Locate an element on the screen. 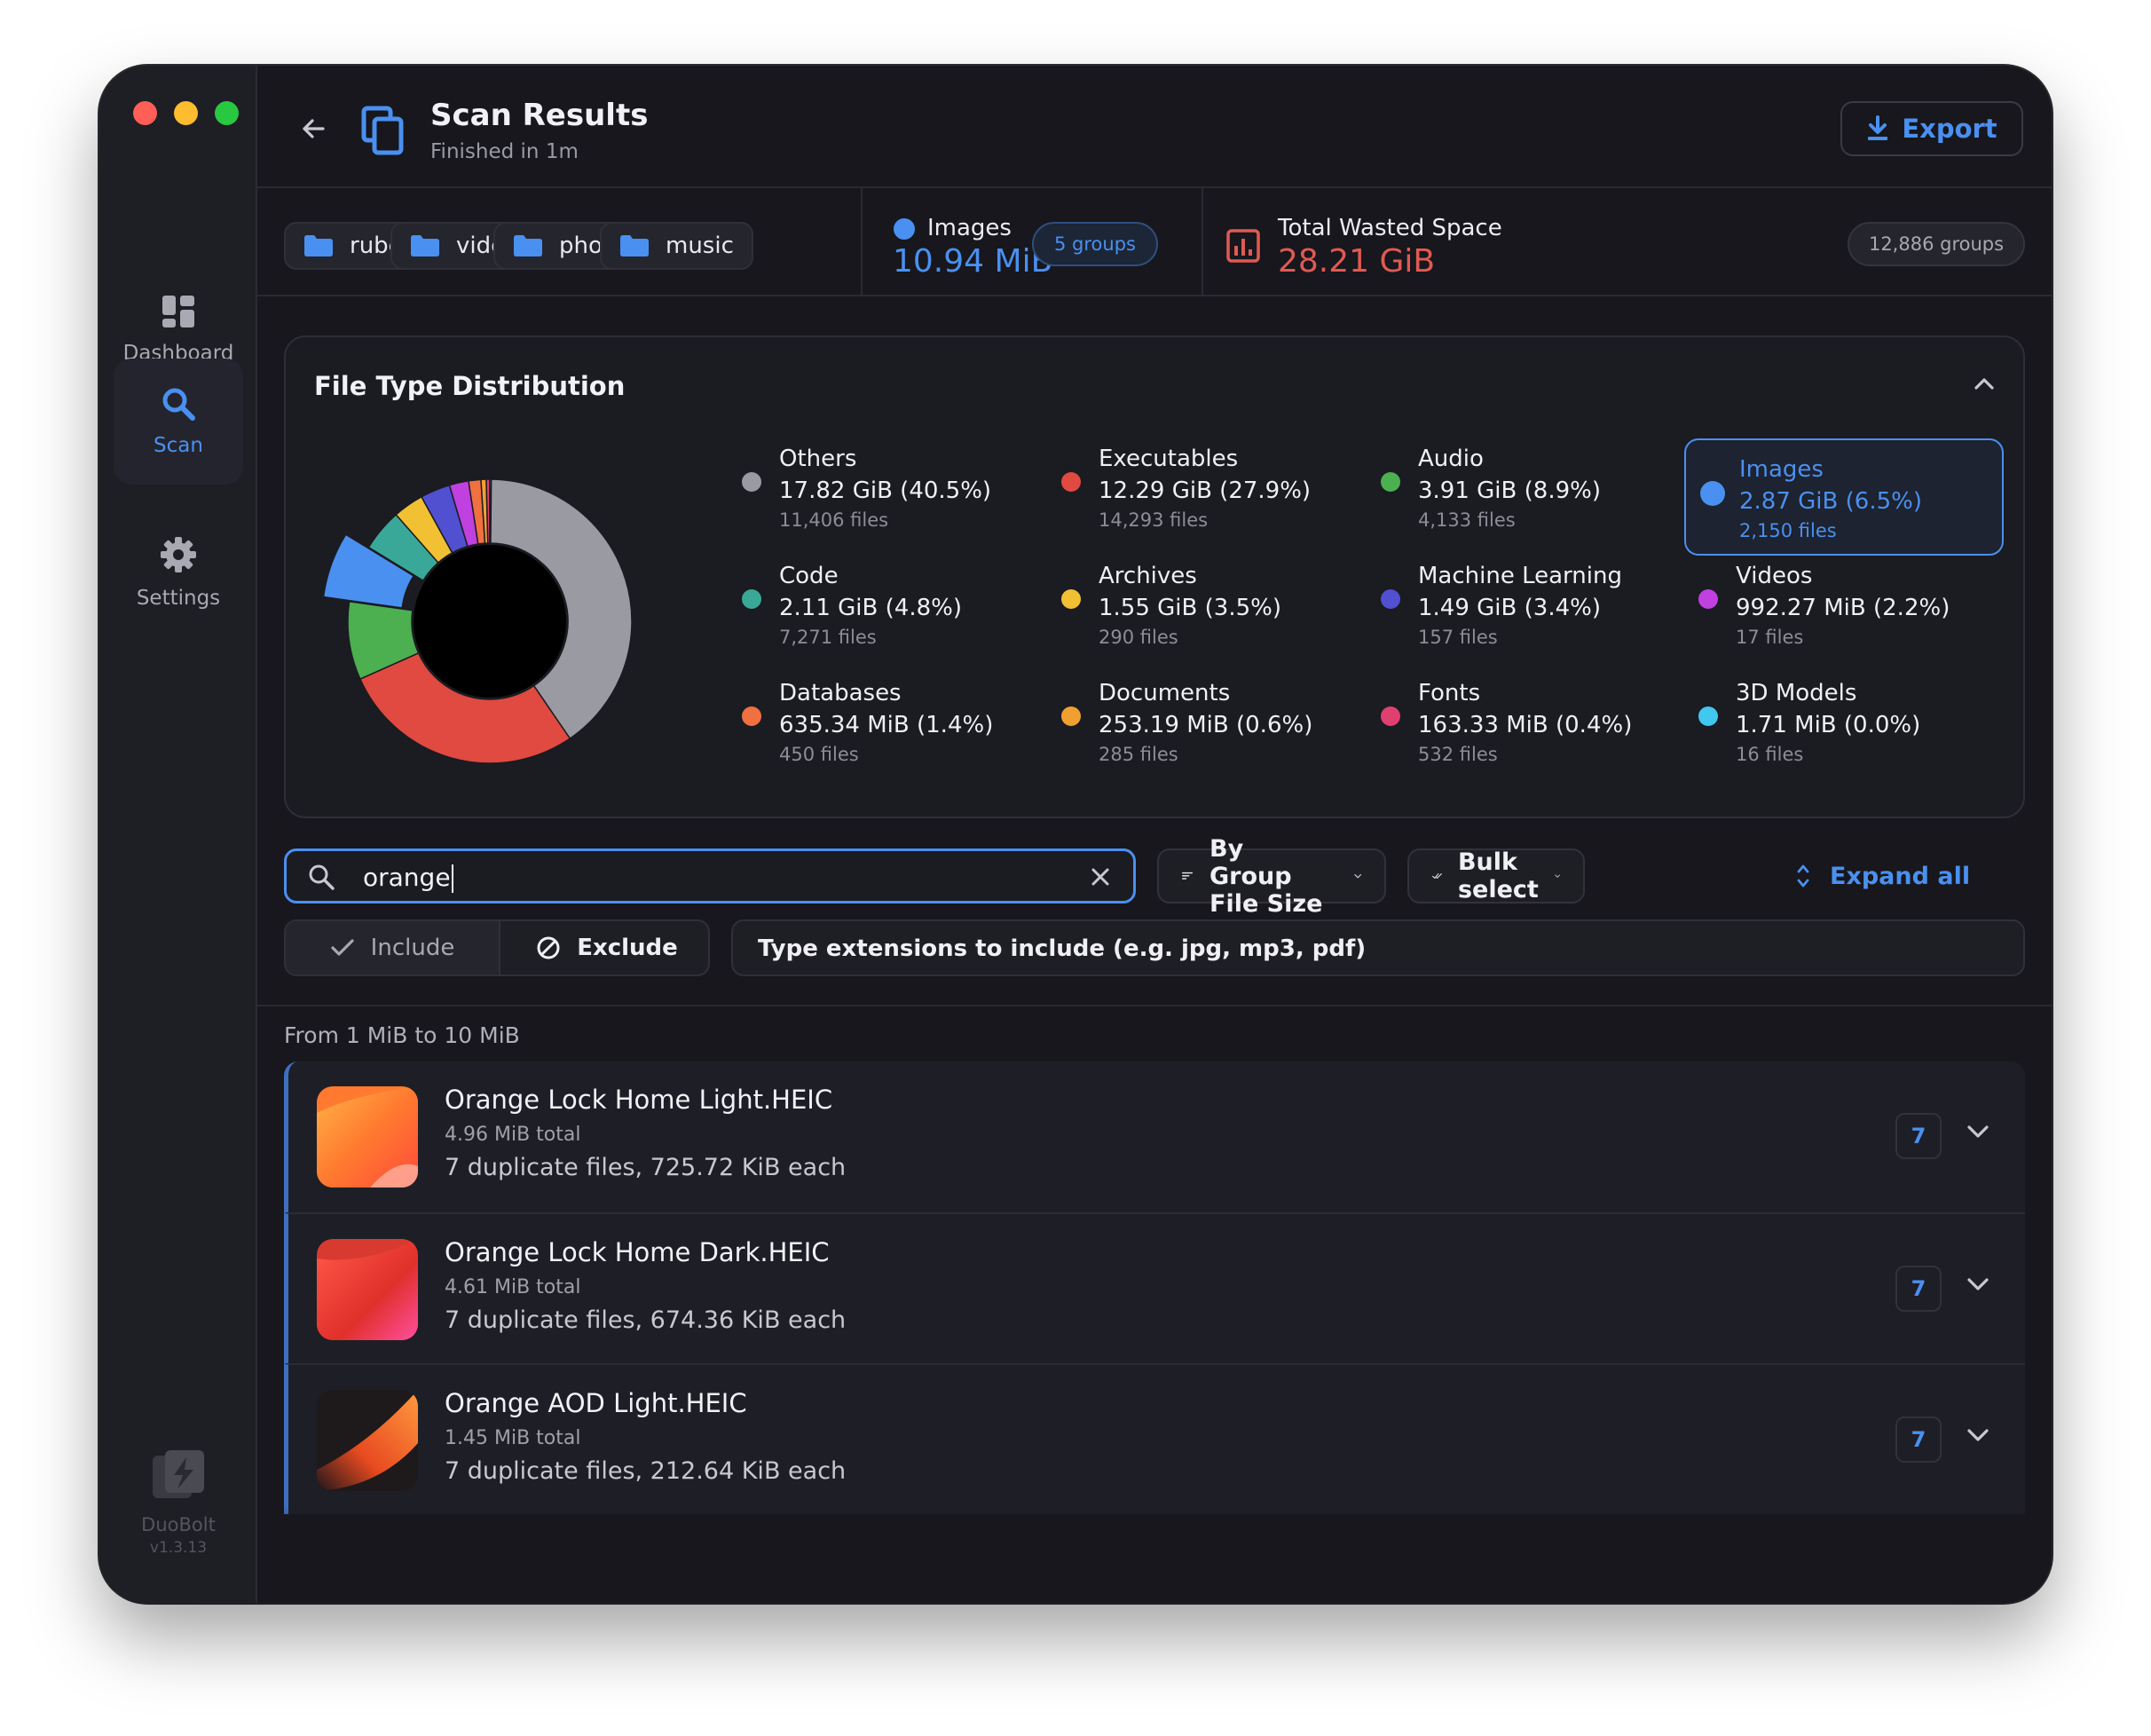 Image resolution: width=2151 pixels, height=1736 pixels. zoom-window-button is located at coordinates (227, 113).